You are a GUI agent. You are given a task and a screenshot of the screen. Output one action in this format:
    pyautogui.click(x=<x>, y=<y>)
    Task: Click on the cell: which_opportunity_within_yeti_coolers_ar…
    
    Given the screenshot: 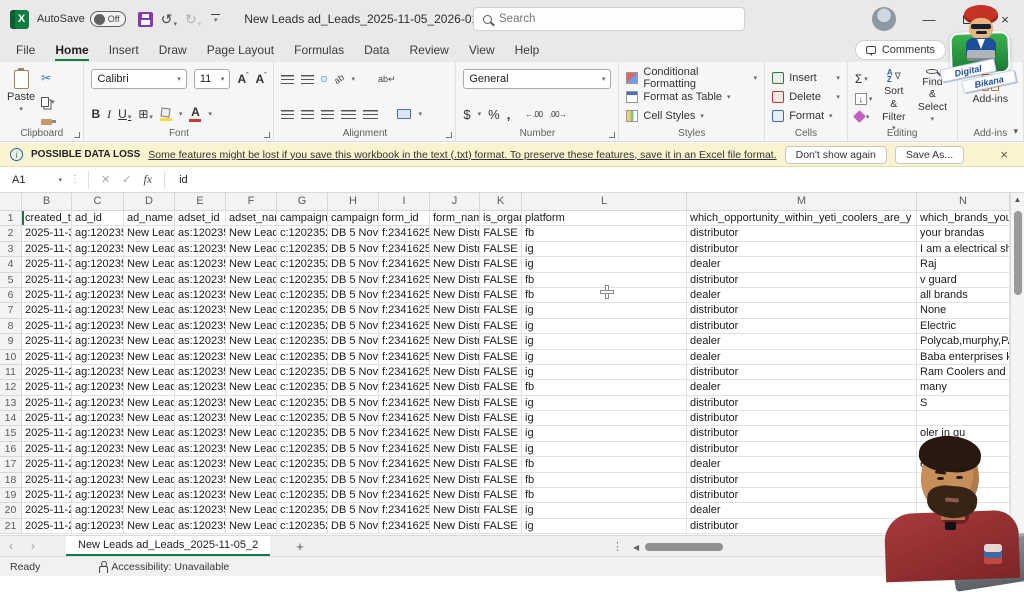 What is the action you would take?
    pyautogui.click(x=802, y=219)
    